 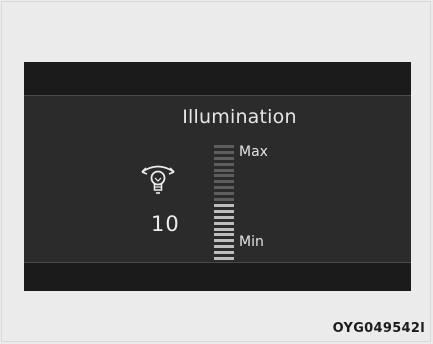 What do you see at coordinates (217, 95) in the screenshot?
I see `display-divider-top` at bounding box center [217, 95].